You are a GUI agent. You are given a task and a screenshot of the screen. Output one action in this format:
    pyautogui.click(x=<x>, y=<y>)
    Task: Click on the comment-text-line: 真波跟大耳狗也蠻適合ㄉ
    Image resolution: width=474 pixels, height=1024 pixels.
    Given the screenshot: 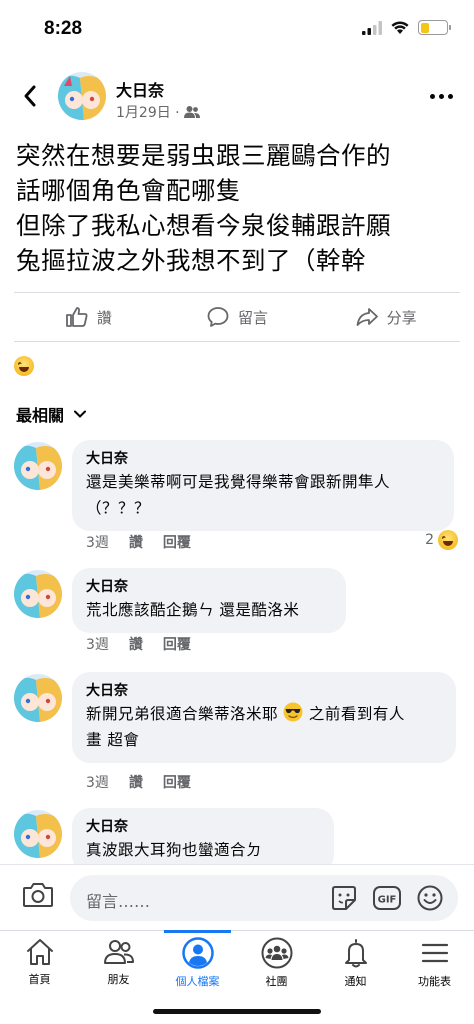 What is the action you would take?
    pyautogui.click(x=174, y=850)
    